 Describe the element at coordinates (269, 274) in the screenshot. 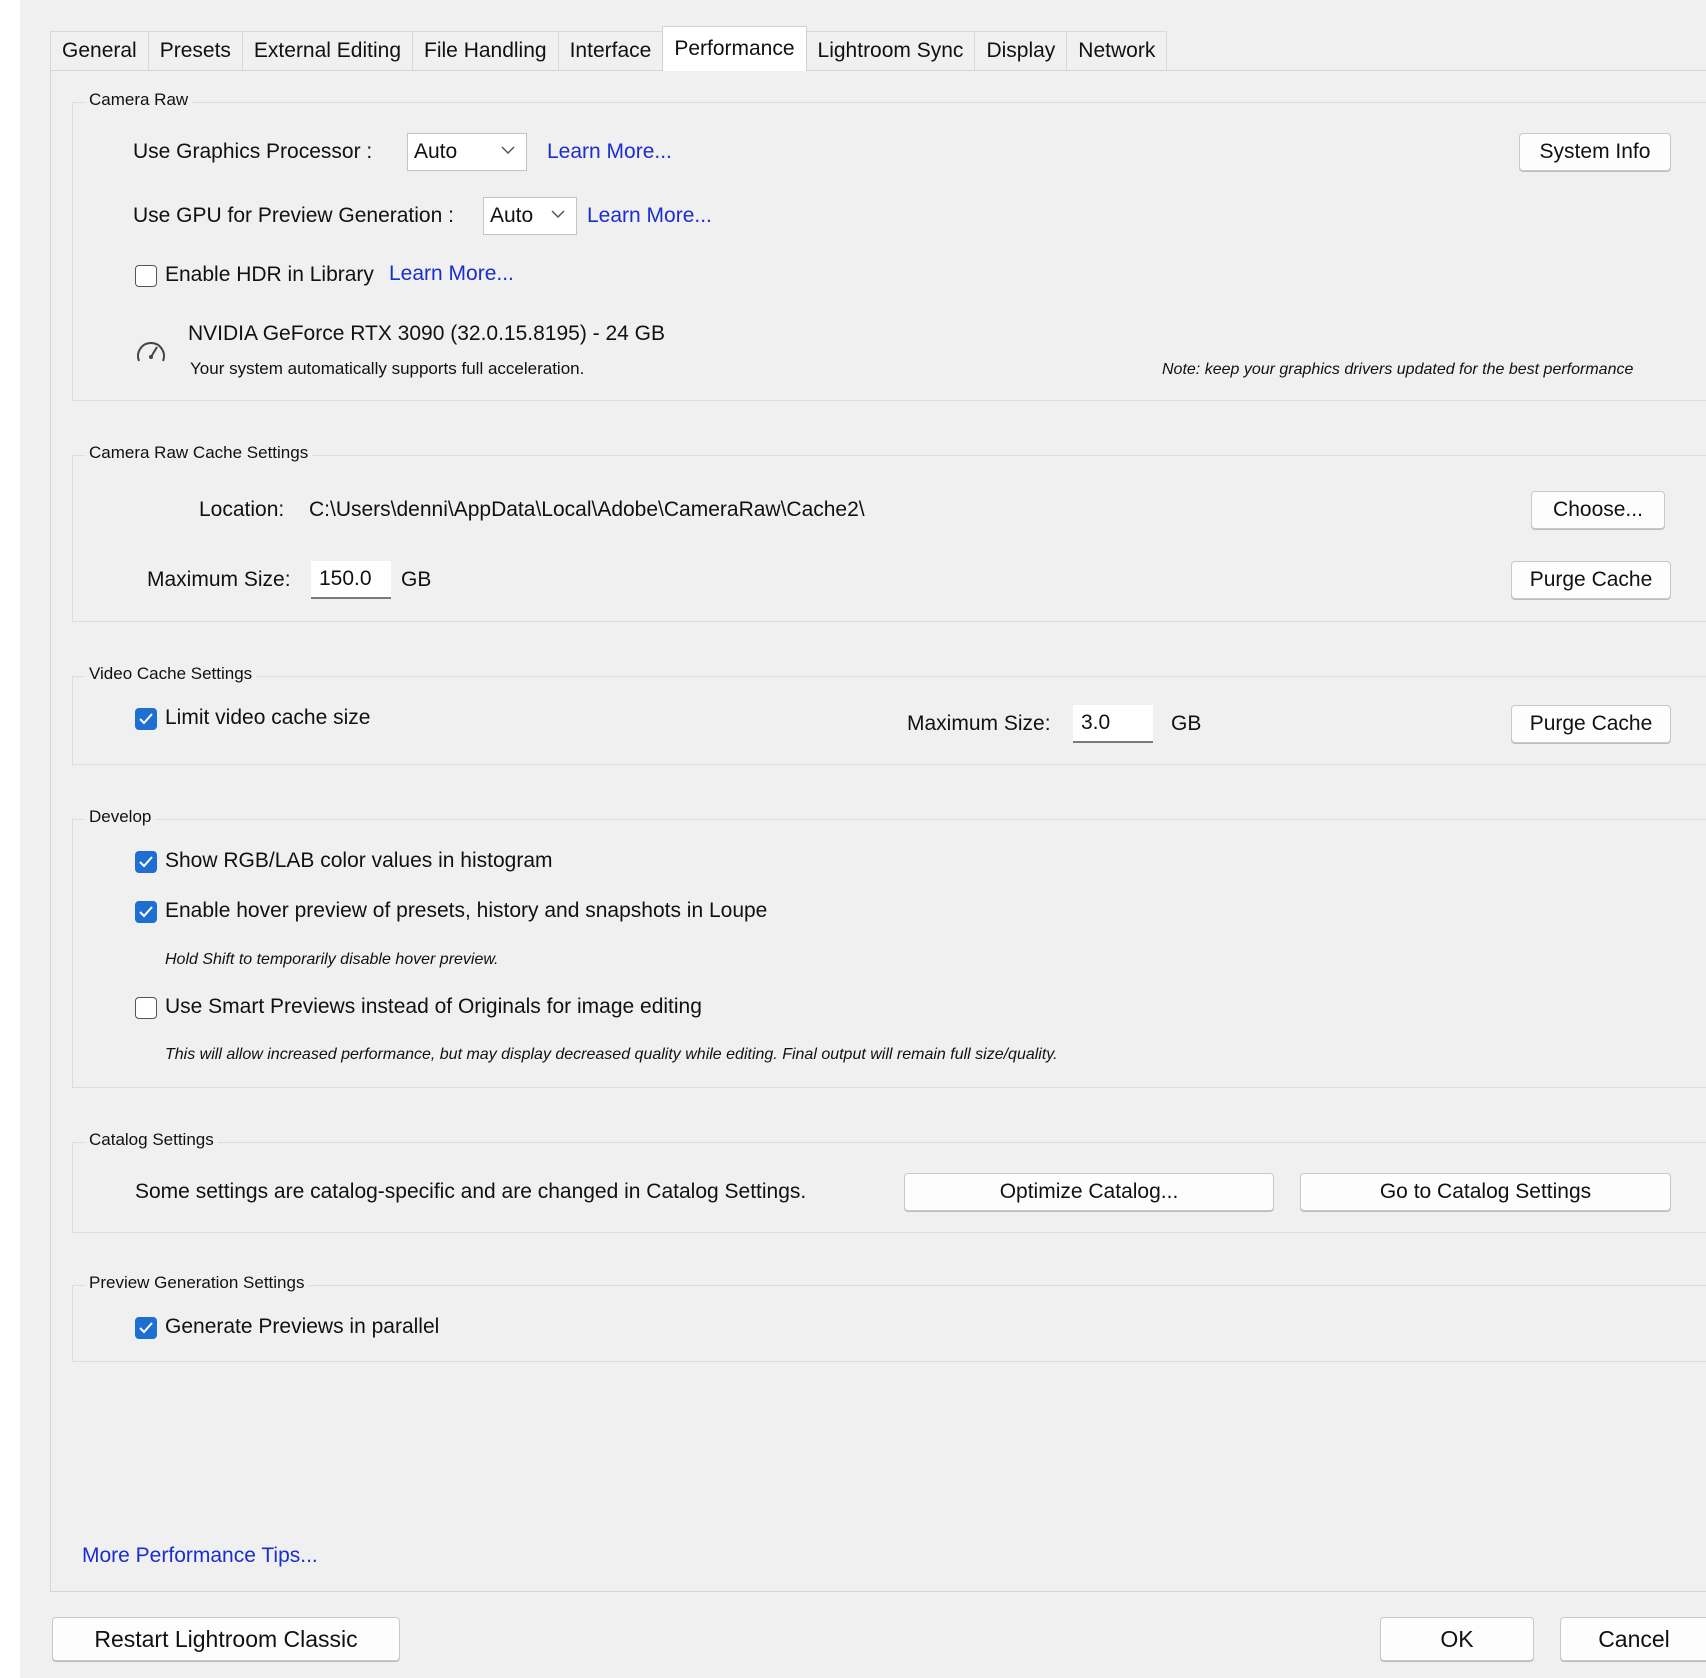

I see `enable-hdr-label: Enable HDR in Library` at that location.